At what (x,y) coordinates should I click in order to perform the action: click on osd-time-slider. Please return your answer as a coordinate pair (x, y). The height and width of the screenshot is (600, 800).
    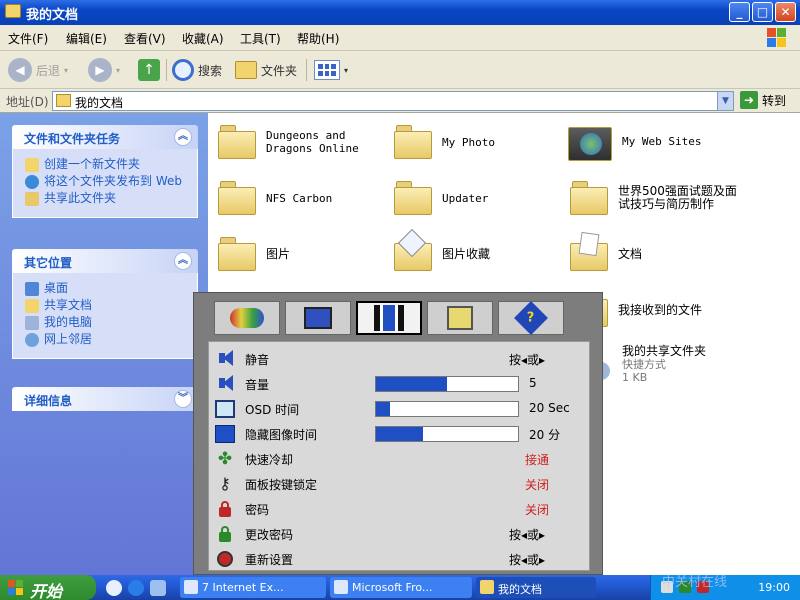
    Looking at the image, I should click on (447, 409).